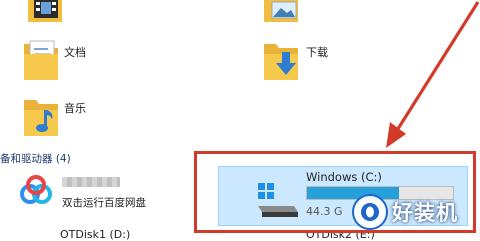 Image resolution: width=480 pixels, height=241 pixels. Describe the element at coordinates (77, 61) in the screenshot. I see `folder-documents: 文档` at that location.